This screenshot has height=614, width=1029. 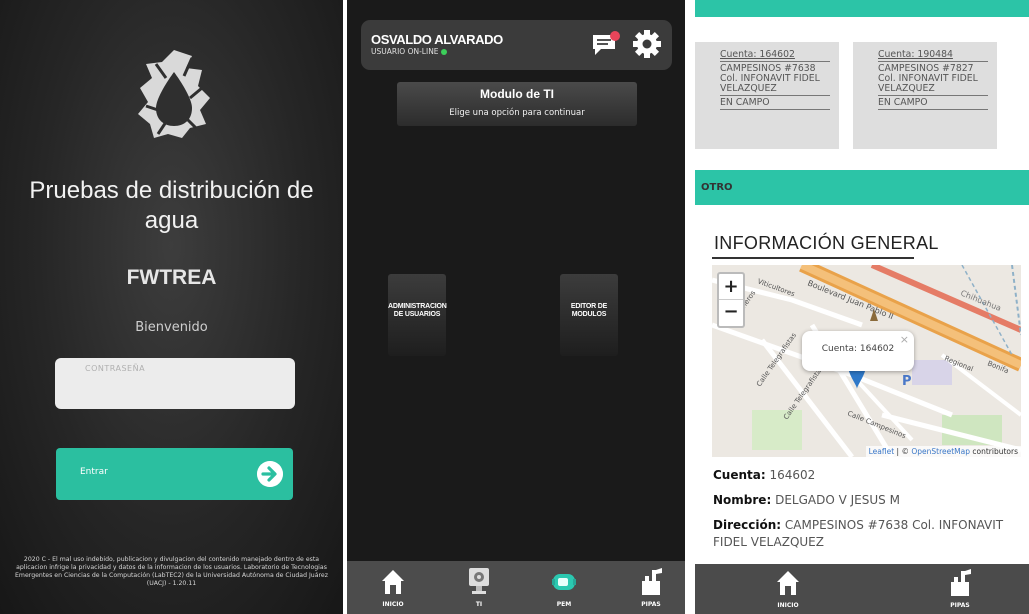 What do you see at coordinates (171, 205) in the screenshot?
I see `app-title: Pruebas de distribución de agua` at bounding box center [171, 205].